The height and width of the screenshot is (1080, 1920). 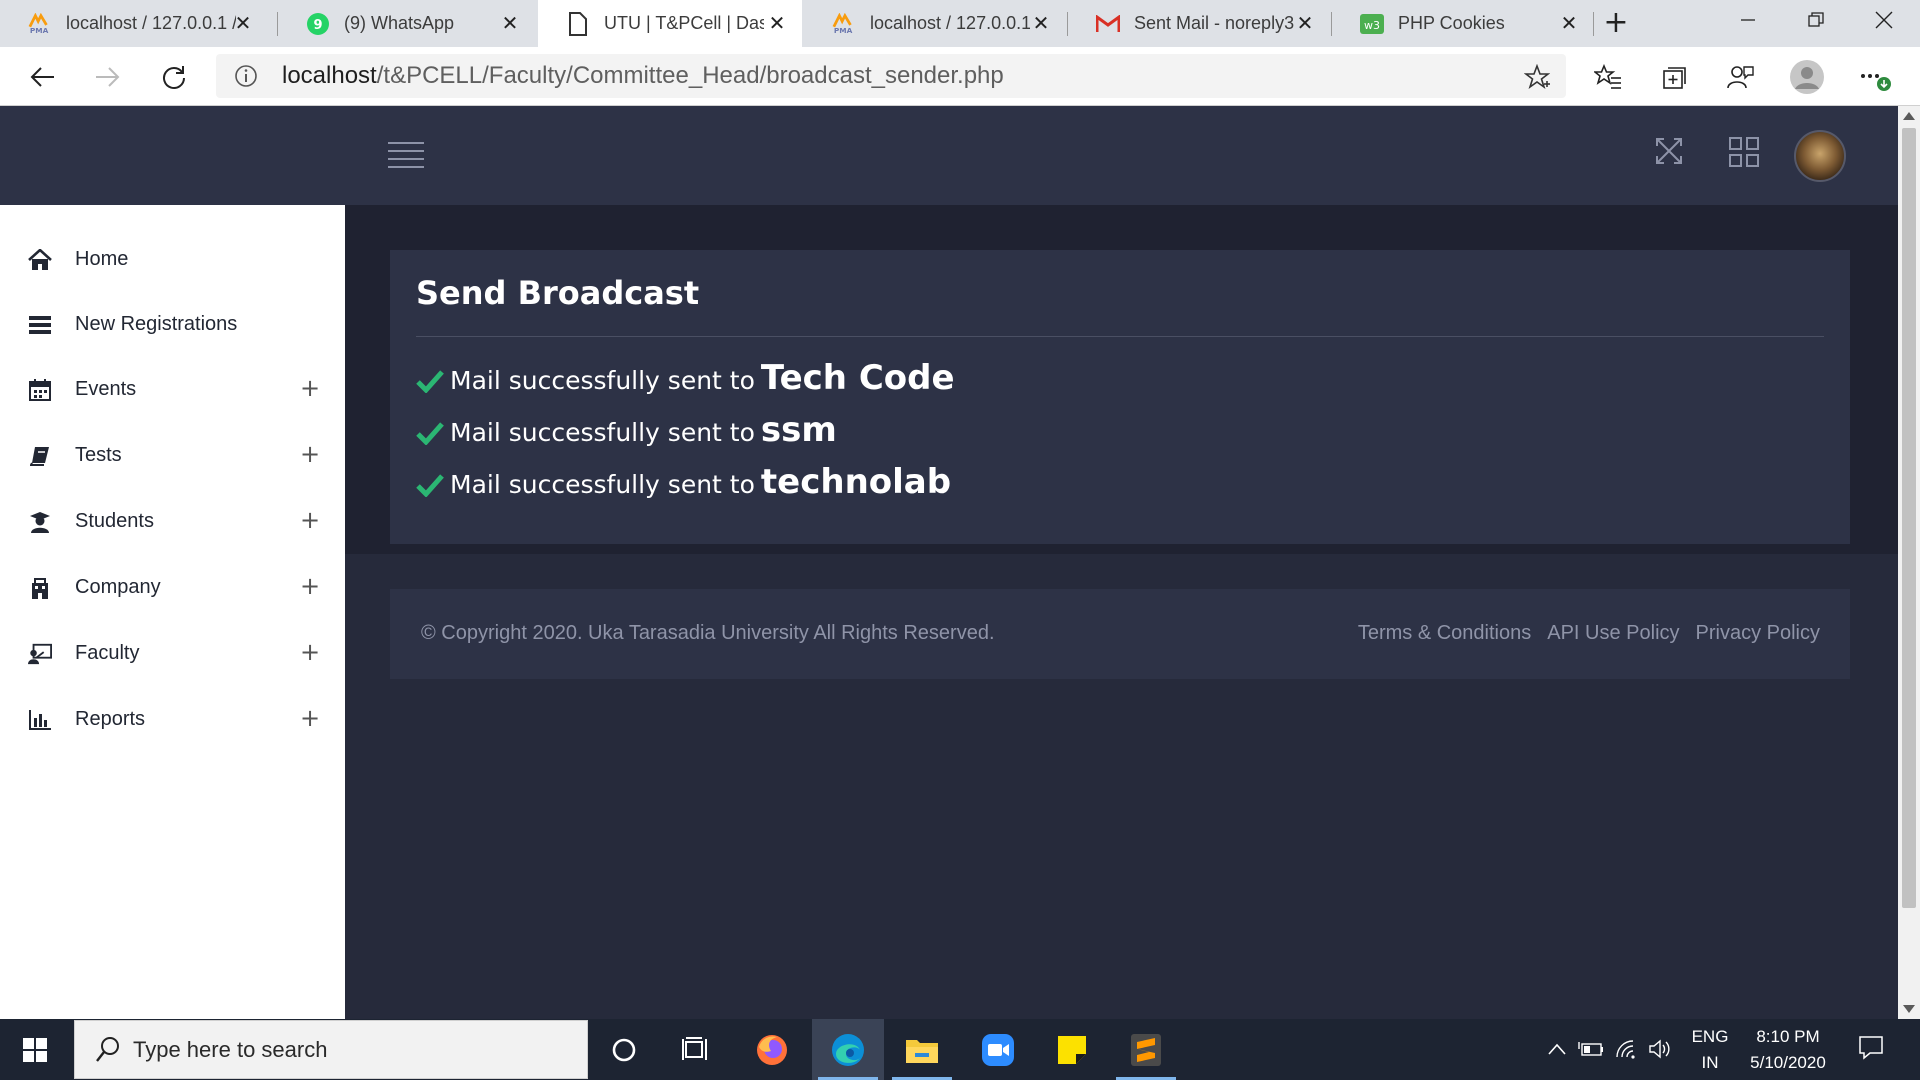 What do you see at coordinates (602, 432) in the screenshot?
I see `message-text: Mail successfully sent to` at bounding box center [602, 432].